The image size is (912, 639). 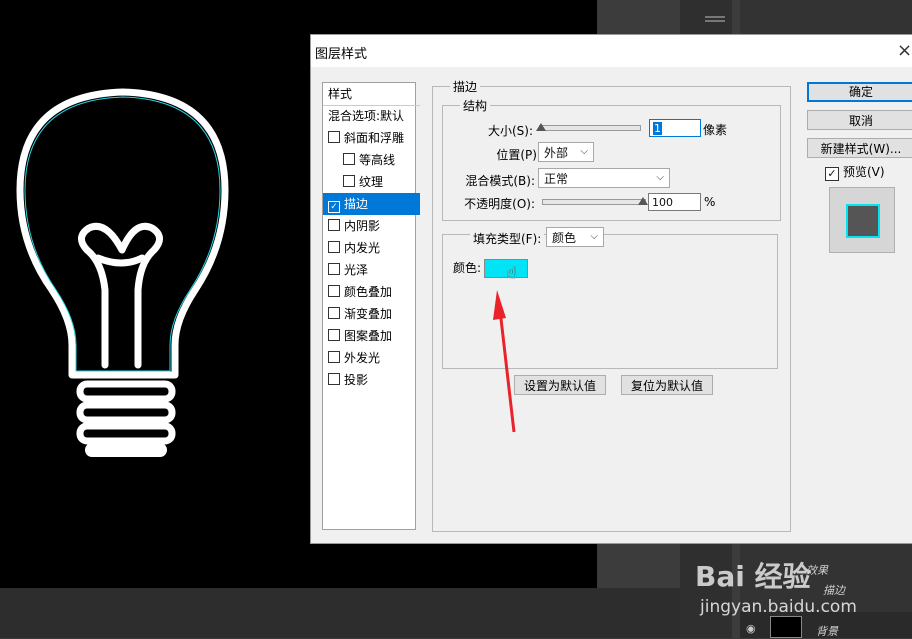 I want to click on watermark: Bai 经验, so click(x=753, y=576).